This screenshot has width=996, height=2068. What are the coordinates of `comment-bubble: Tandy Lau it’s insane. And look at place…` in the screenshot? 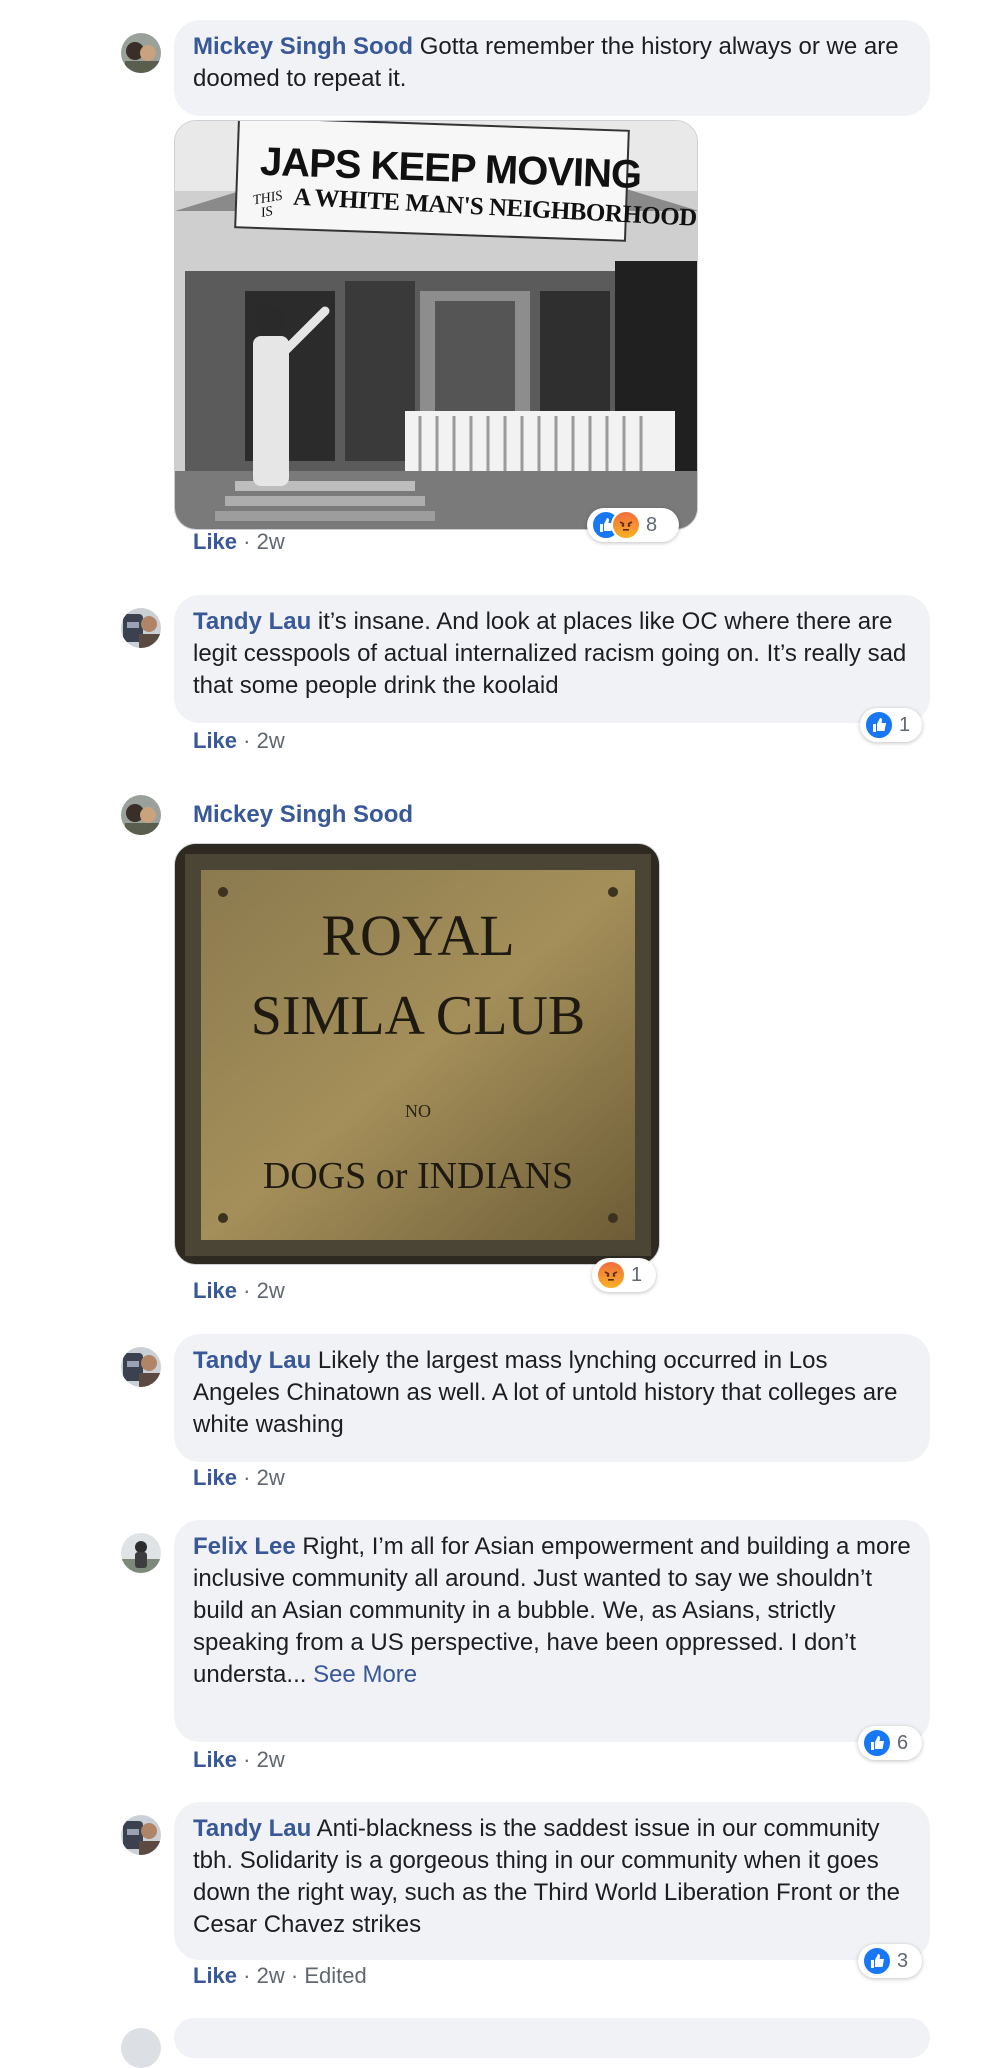 It's located at (552, 659).